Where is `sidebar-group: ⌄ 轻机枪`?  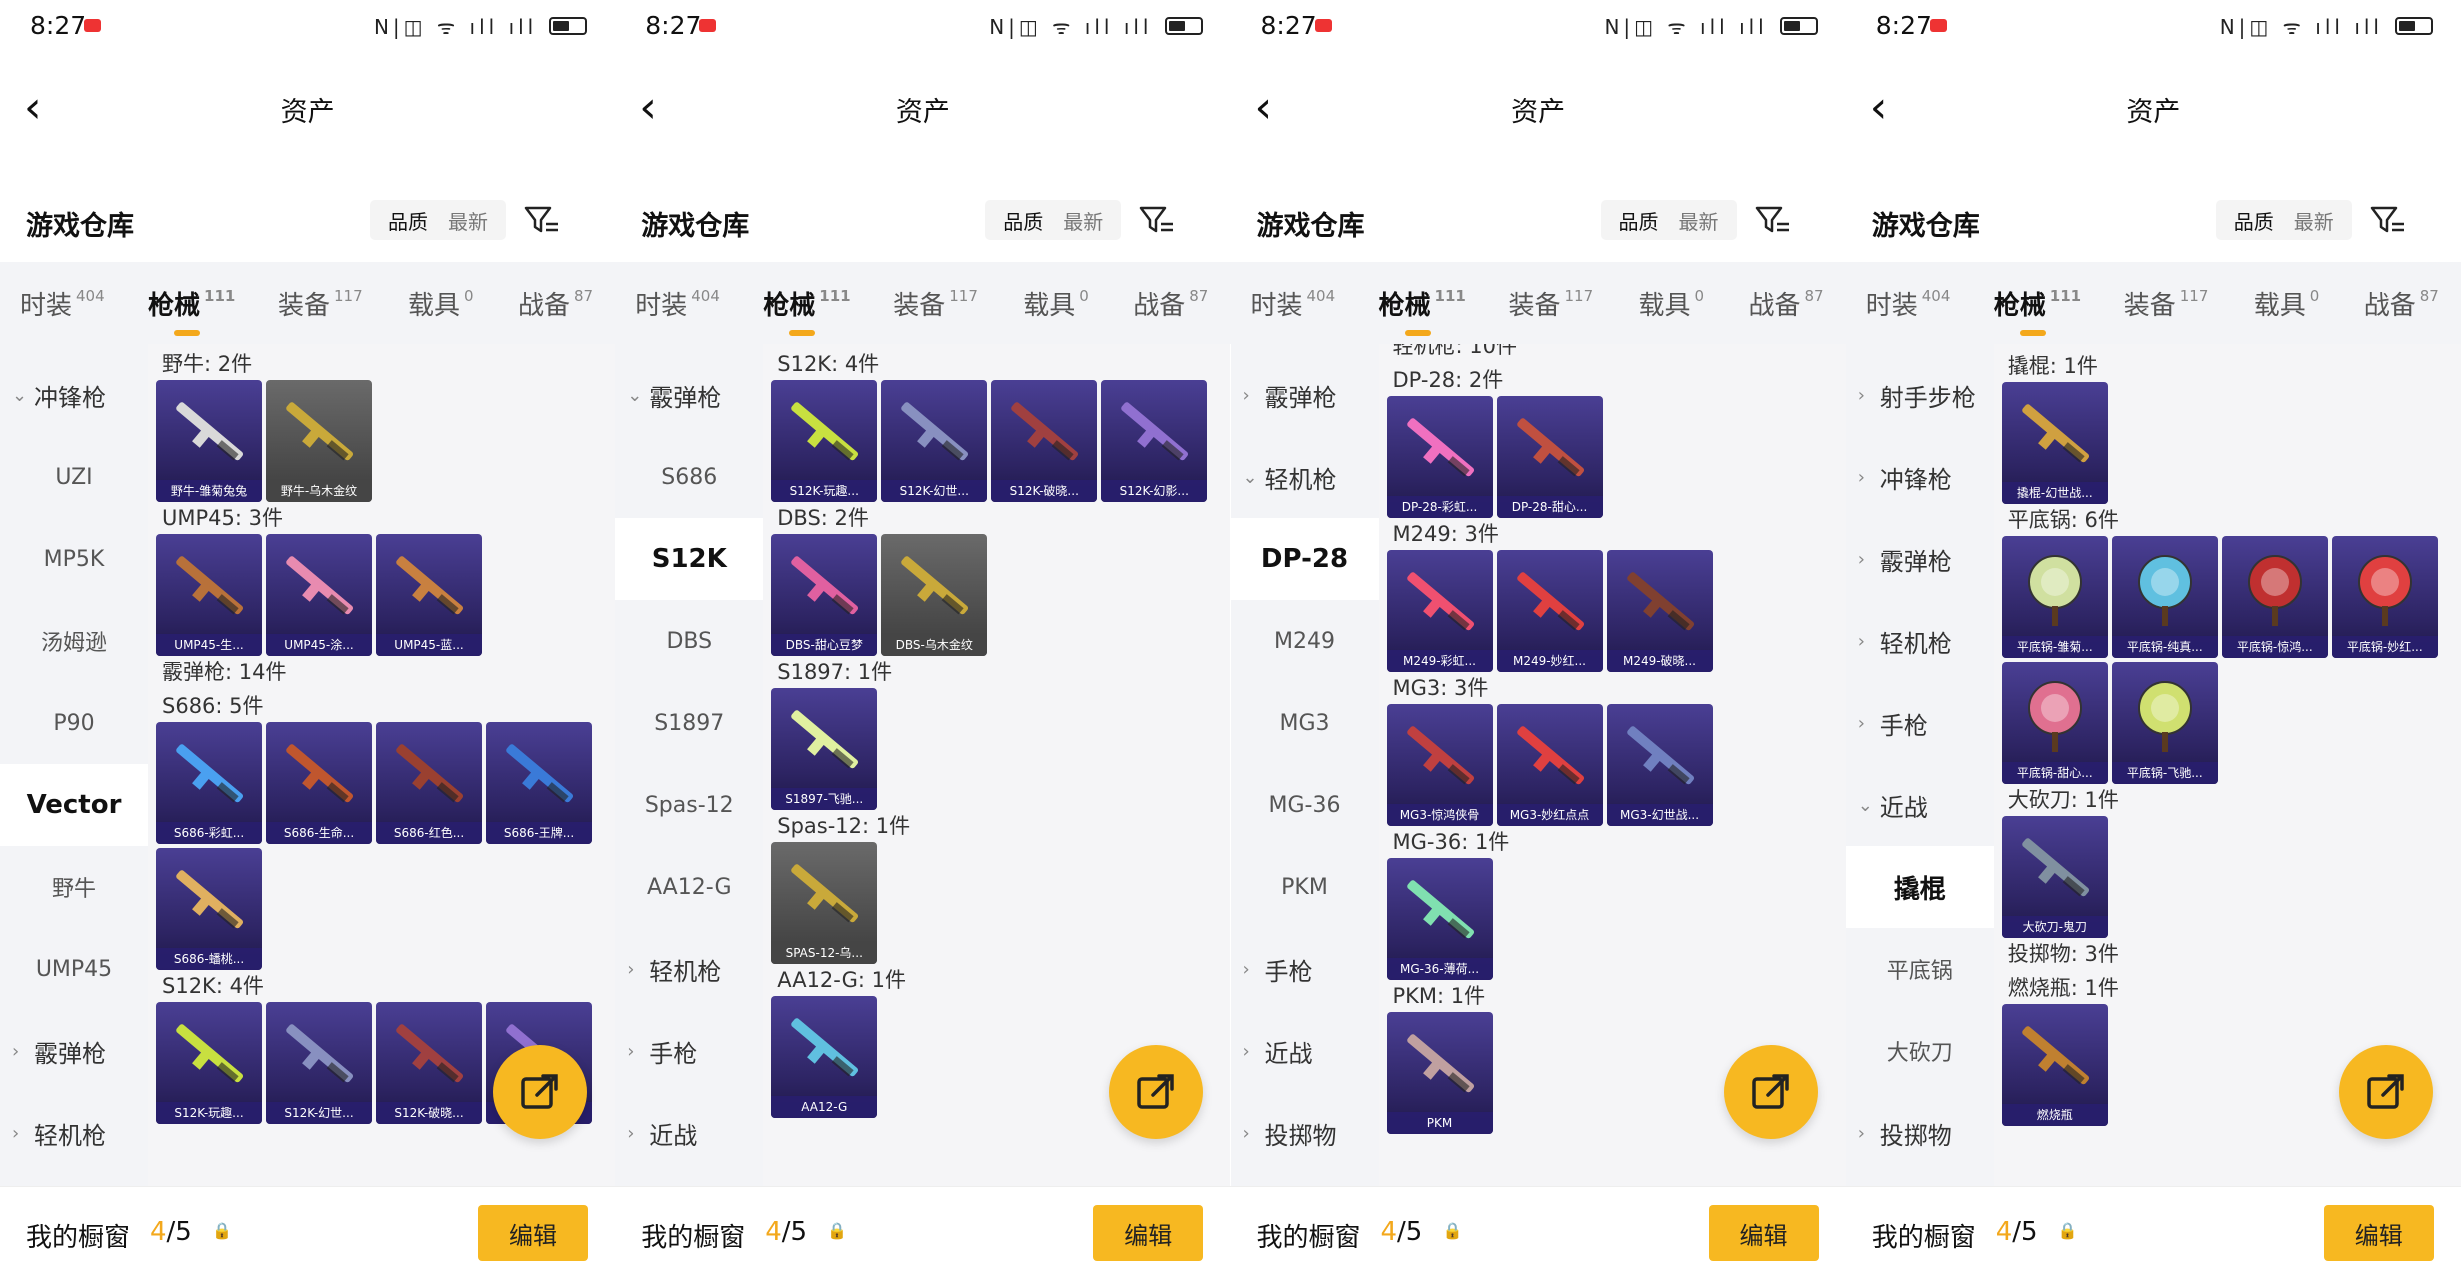
sidebar-group: ⌄ 轻机枪 is located at coordinates (1305, 477).